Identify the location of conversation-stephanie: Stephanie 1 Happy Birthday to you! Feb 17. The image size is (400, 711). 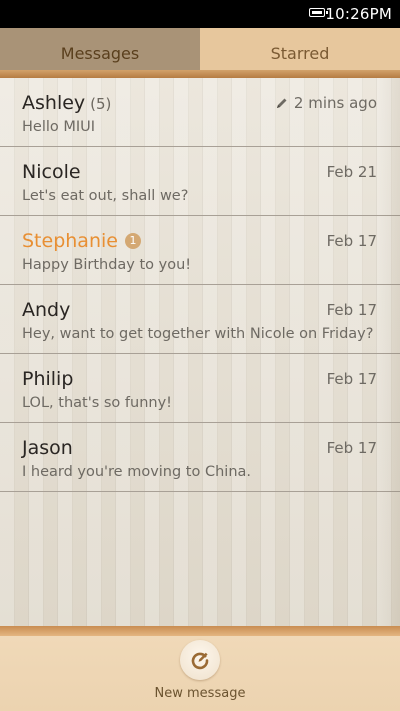
(200, 250).